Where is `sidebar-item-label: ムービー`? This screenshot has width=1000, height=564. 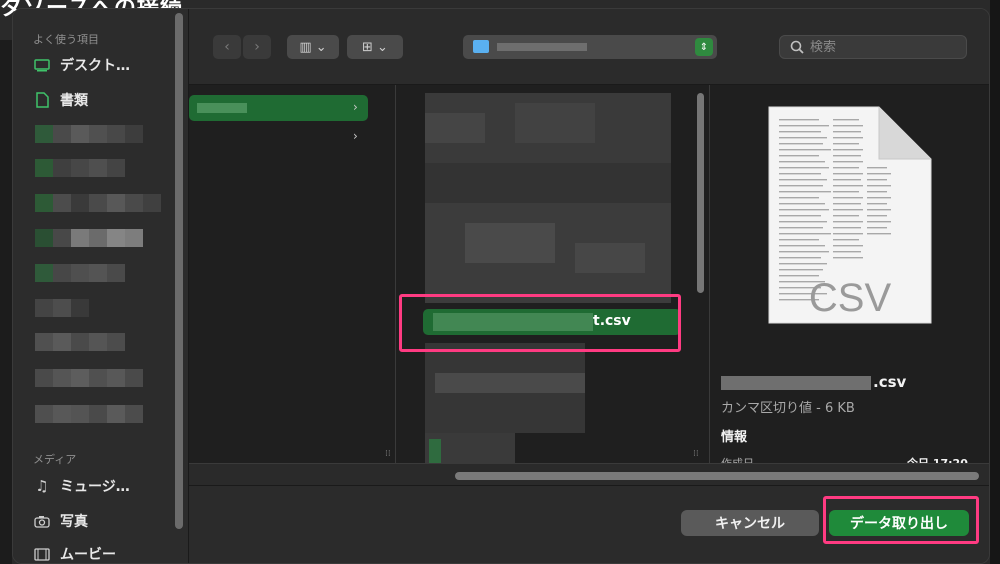
sidebar-item-label: ムービー is located at coordinates (88, 555).